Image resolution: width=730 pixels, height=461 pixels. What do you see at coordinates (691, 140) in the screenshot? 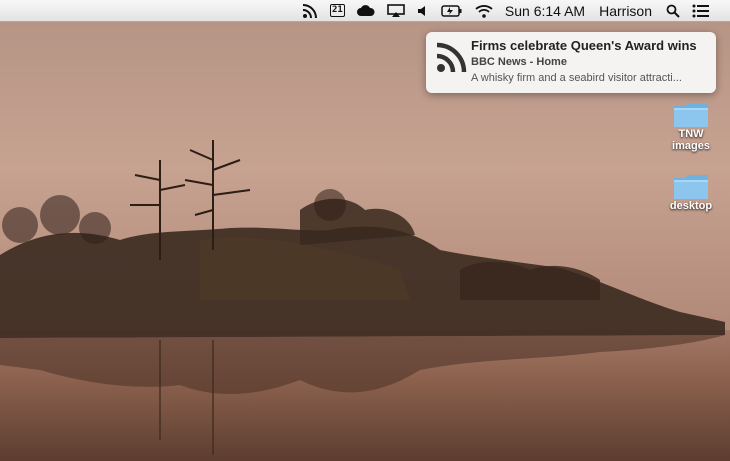
I see `folder-label: TNW images` at bounding box center [691, 140].